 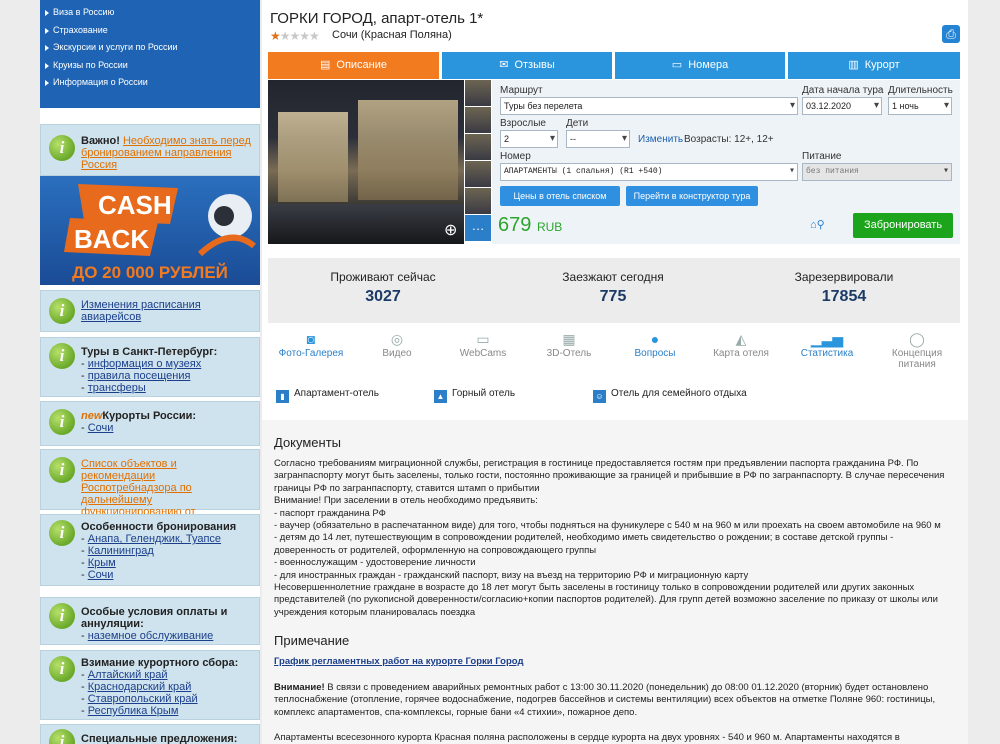 I want to click on chart-icon: ▁▃▅, so click(x=827, y=339).